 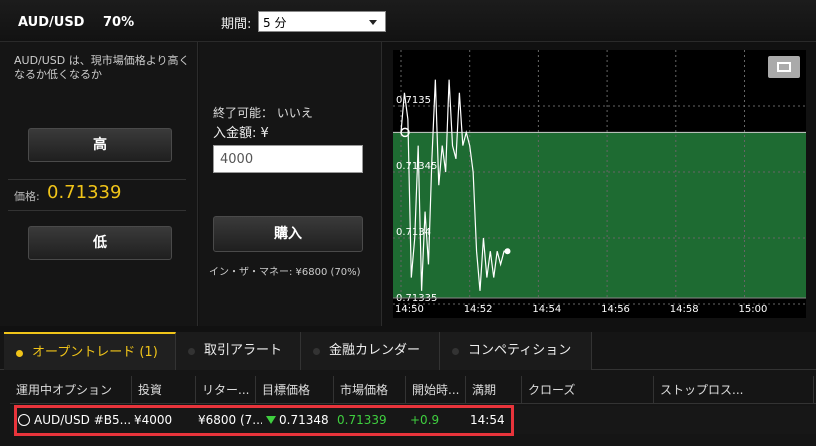 What do you see at coordinates (164, 390) in the screenshot?
I see `column-header: 投資` at bounding box center [164, 390].